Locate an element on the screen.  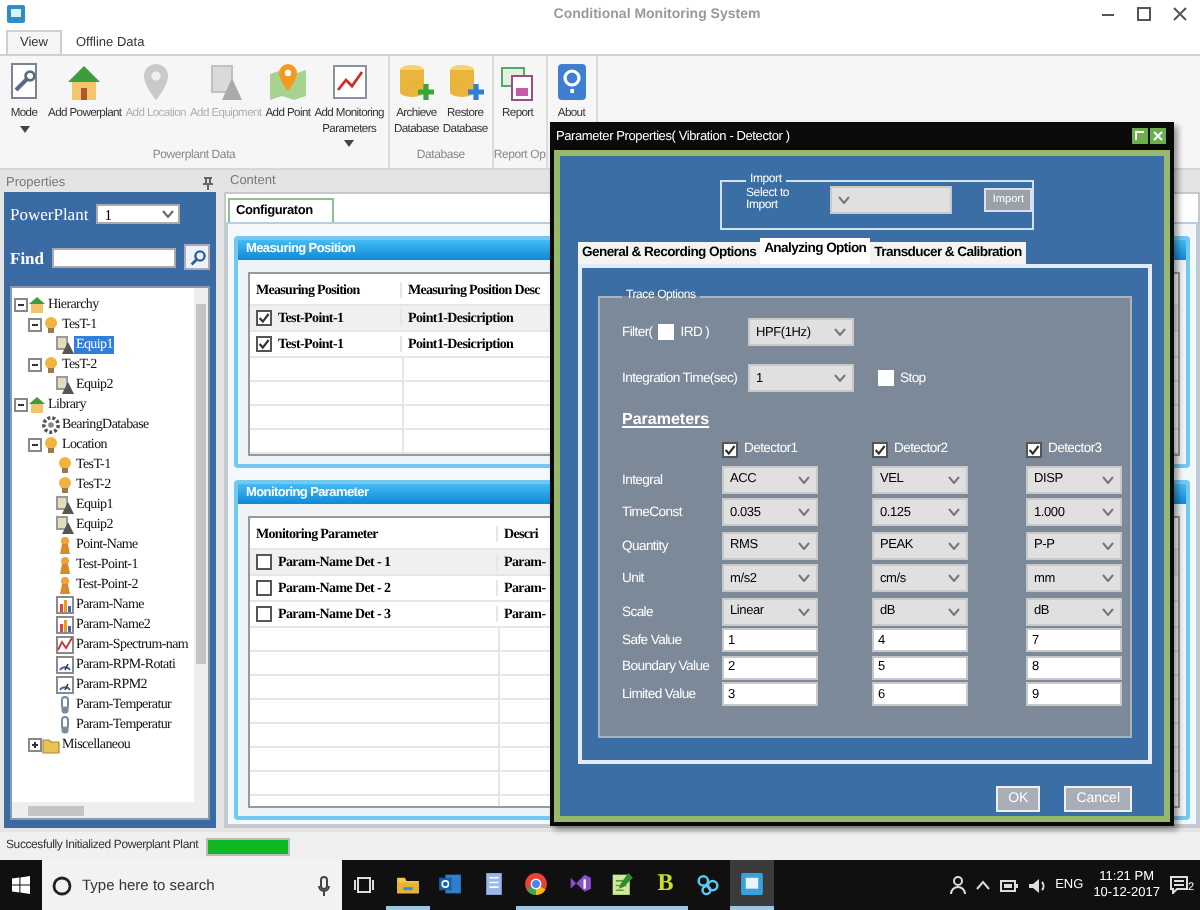
search-field is located at coordinates (114, 257).